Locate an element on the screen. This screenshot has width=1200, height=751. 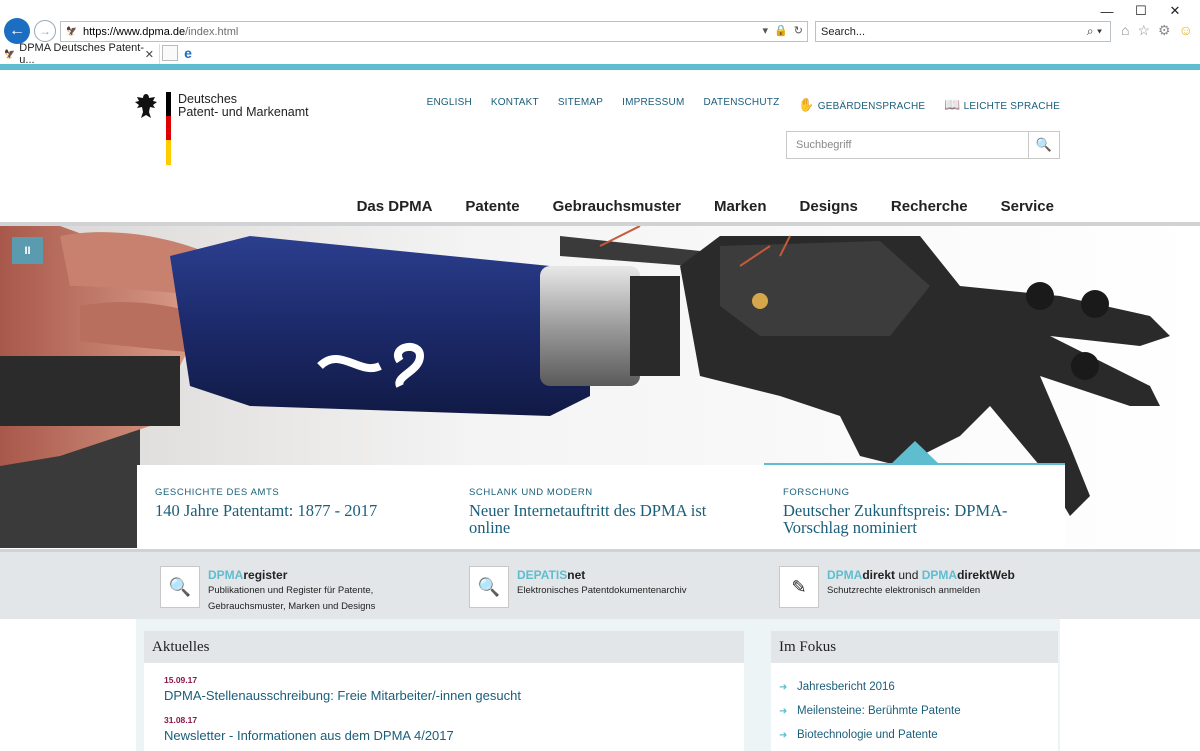
mainnav-patente: Patente is located at coordinates (492, 206).